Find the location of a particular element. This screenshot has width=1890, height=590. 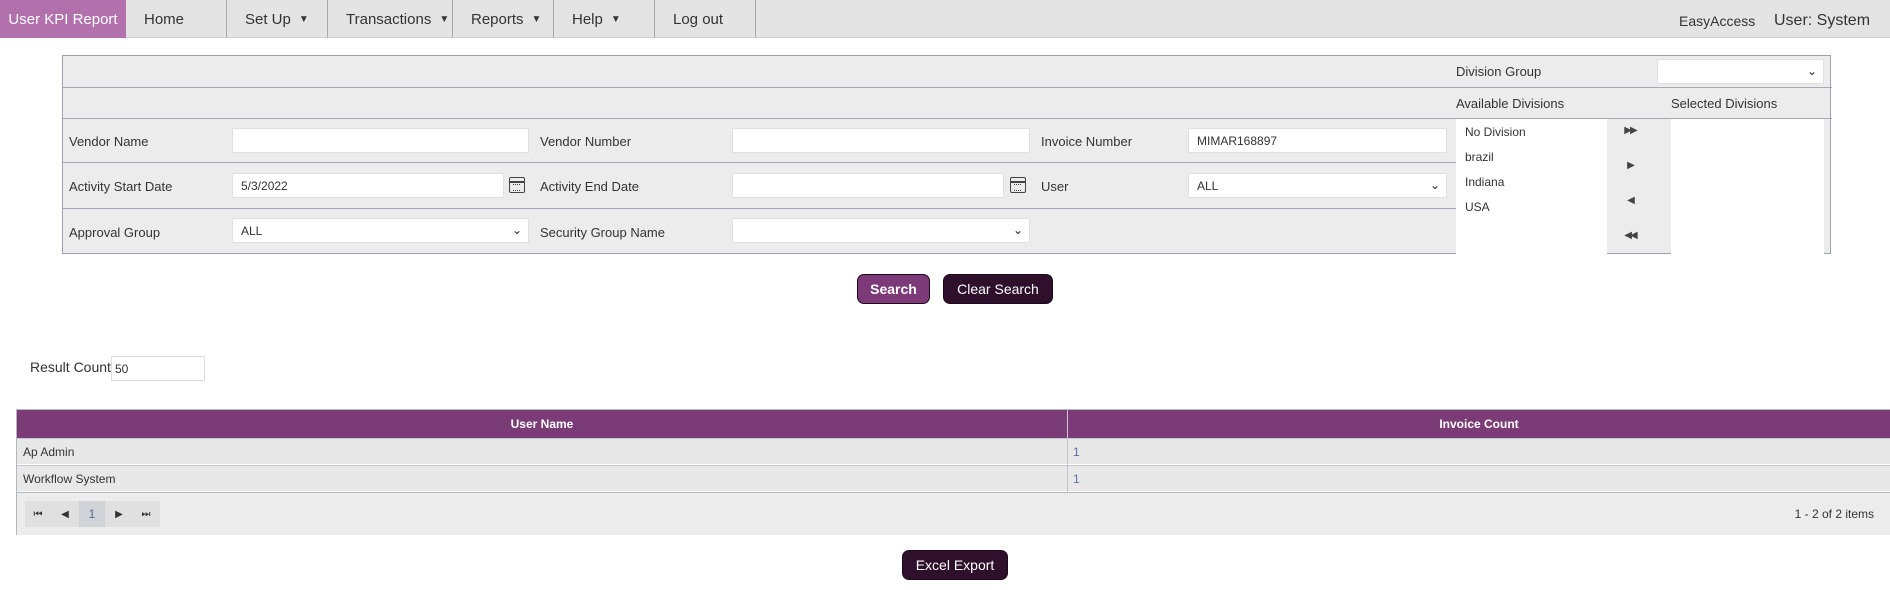

nav-home: Home is located at coordinates (176, 19).